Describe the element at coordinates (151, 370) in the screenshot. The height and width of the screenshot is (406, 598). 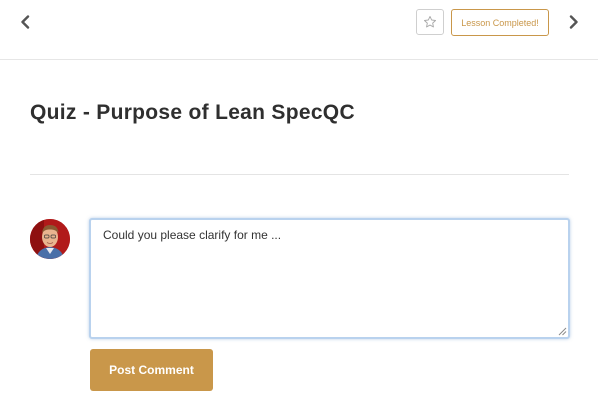
I see `post-comment-button: Post Comment` at that location.